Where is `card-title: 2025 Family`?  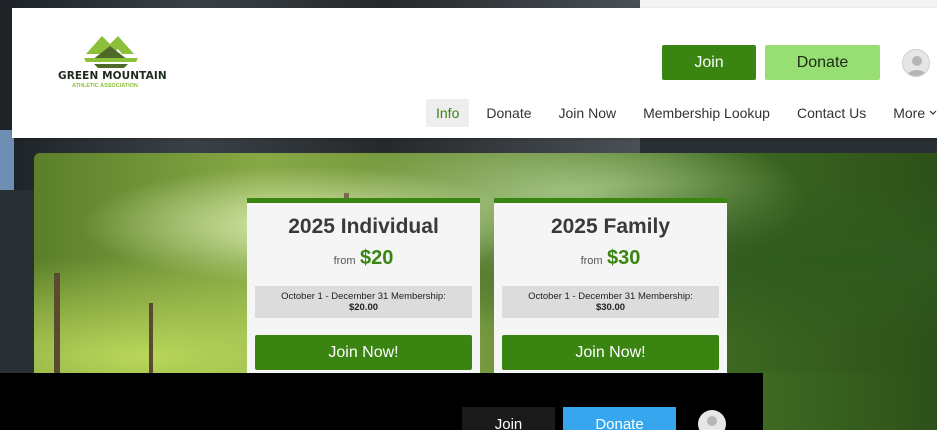 card-title: 2025 Family is located at coordinates (610, 226).